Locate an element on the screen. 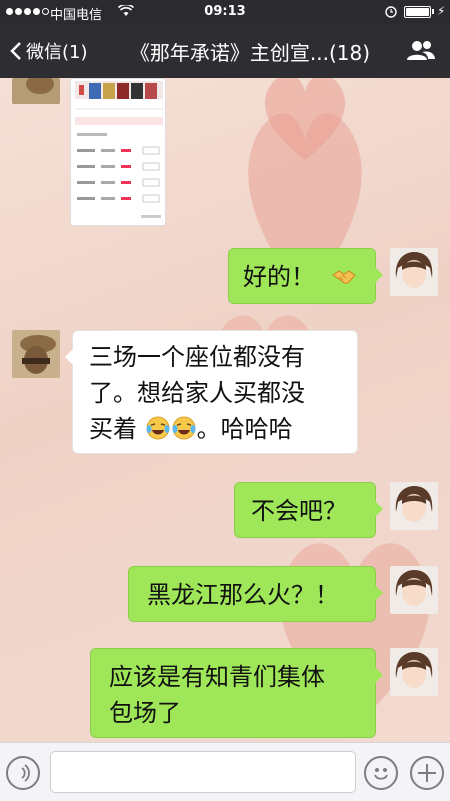 Image resolution: width=450 pixels, height=801 pixels. message-text: 不会吧？ is located at coordinates (299, 511).